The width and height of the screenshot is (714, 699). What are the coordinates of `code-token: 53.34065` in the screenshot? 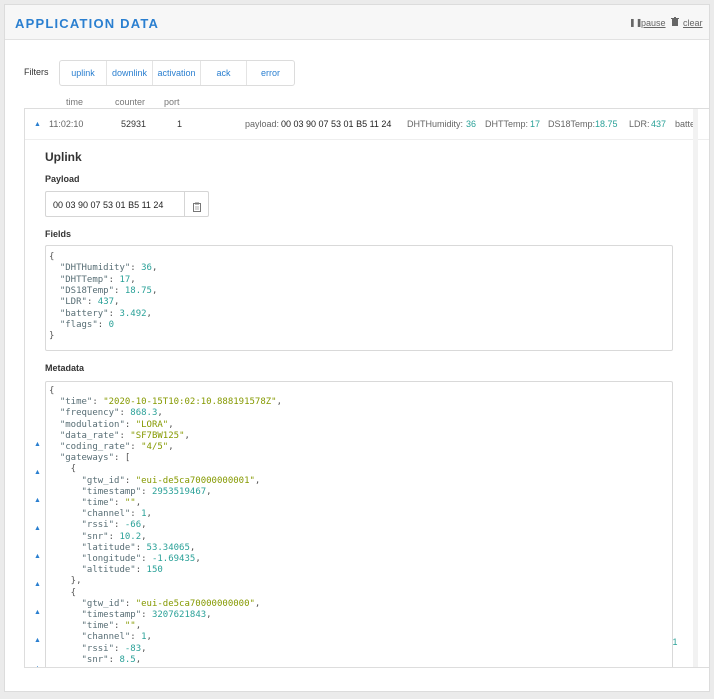 It's located at (168, 547).